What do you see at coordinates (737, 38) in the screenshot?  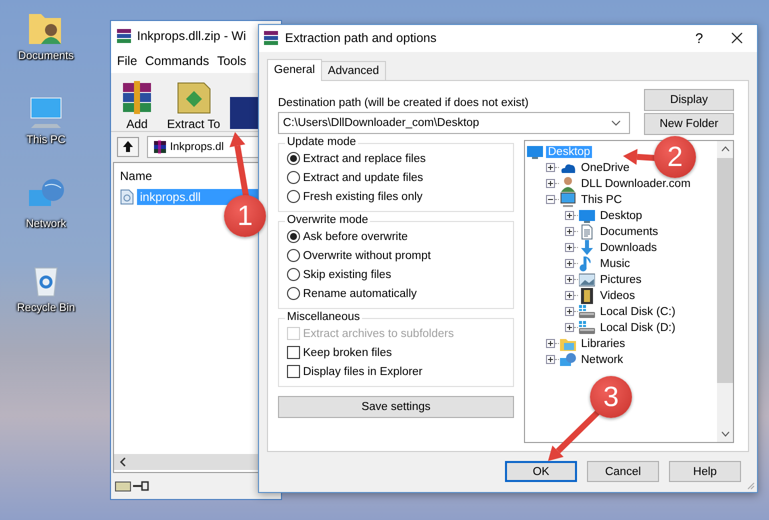 I see `close-icon` at bounding box center [737, 38].